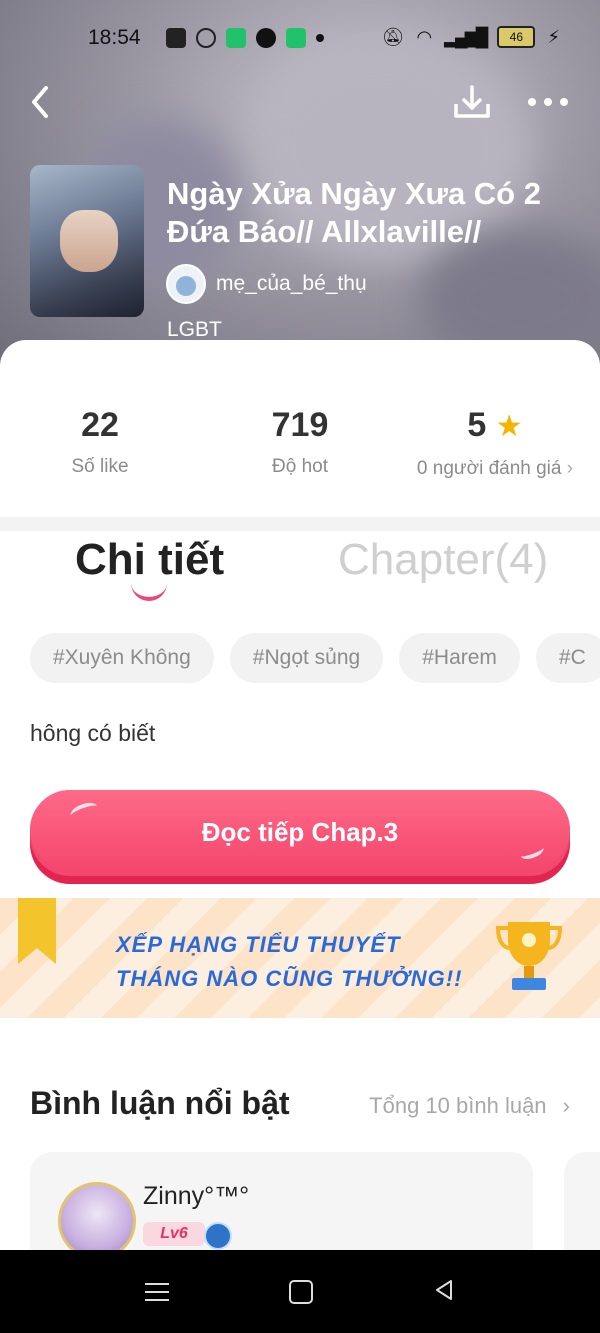  Describe the element at coordinates (37, 931) in the screenshot. I see `bookmark-ribbon-icon` at that location.